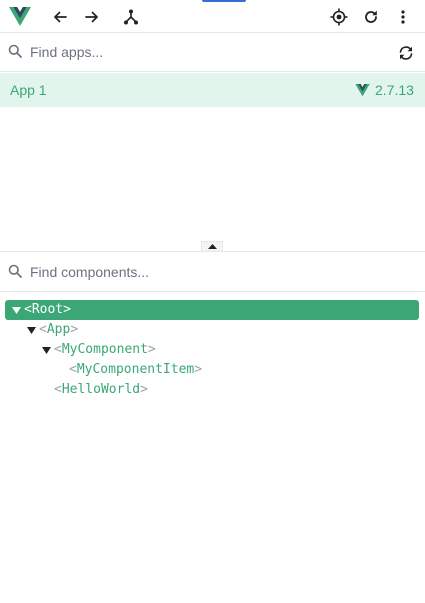 The image size is (425, 603). I want to click on arrow-left-icon, so click(60, 17).